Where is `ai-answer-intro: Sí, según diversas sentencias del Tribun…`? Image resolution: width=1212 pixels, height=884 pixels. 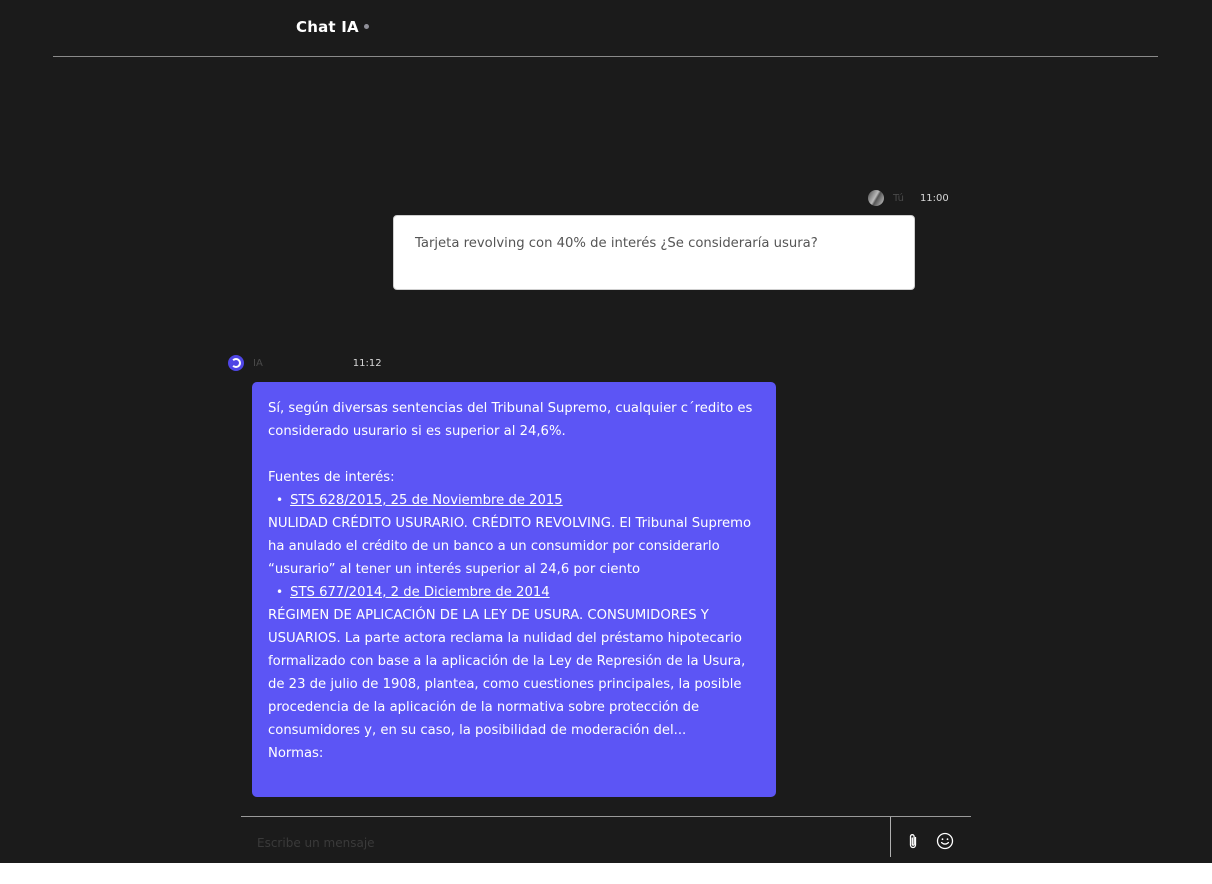 ai-answer-intro: Sí, según diversas sentencias del Tribun… is located at coordinates (510, 420).